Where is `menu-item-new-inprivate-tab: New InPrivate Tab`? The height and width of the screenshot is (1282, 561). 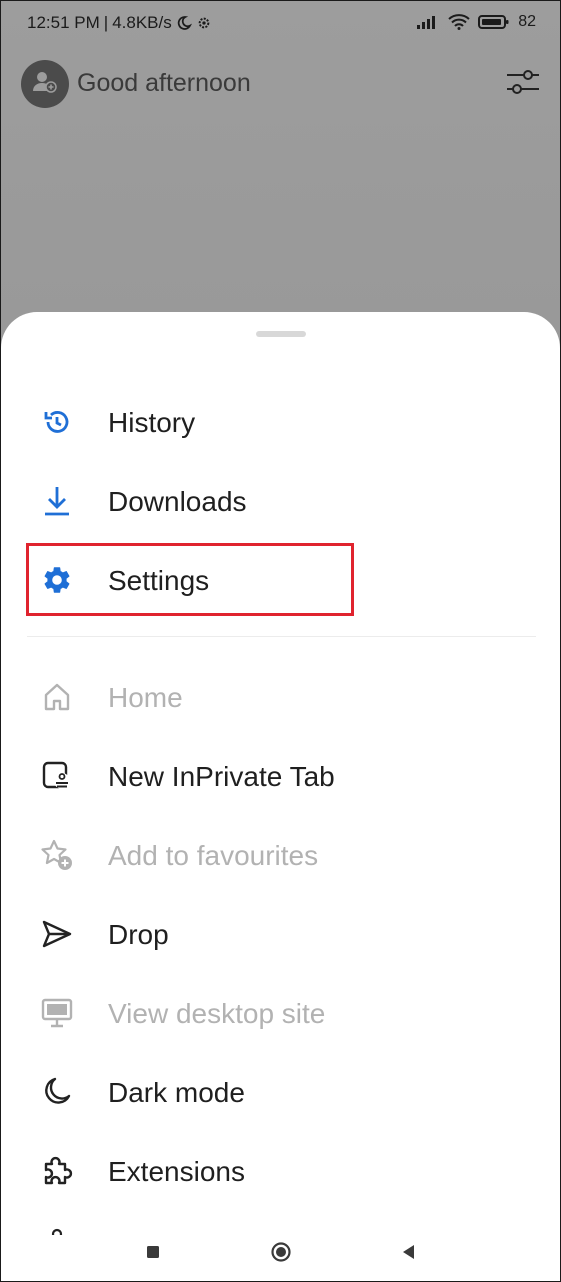 menu-item-new-inprivate-tab: New InPrivate Tab is located at coordinates (280, 775).